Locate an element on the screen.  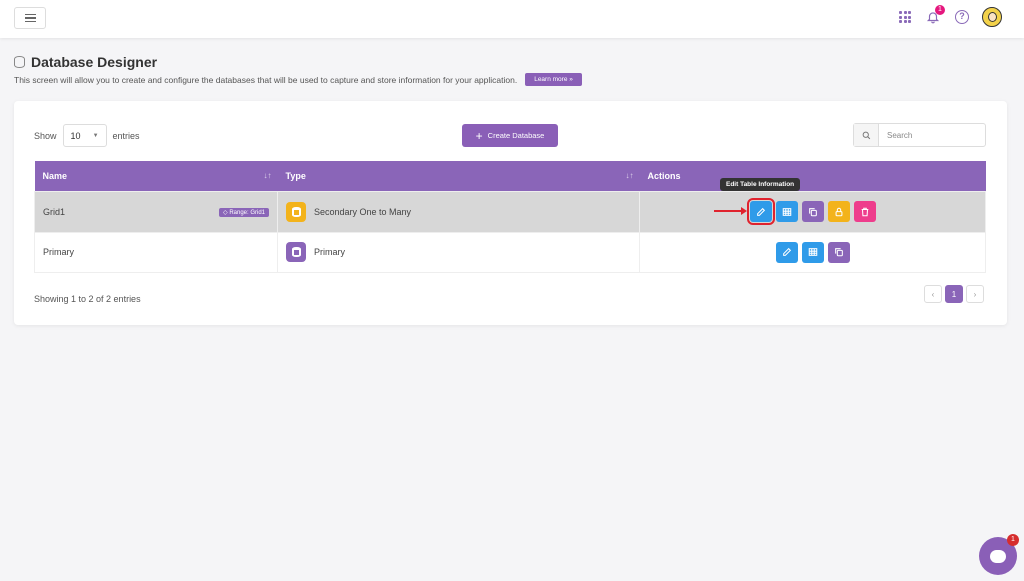
lock-button is located at coordinates (838, 211).